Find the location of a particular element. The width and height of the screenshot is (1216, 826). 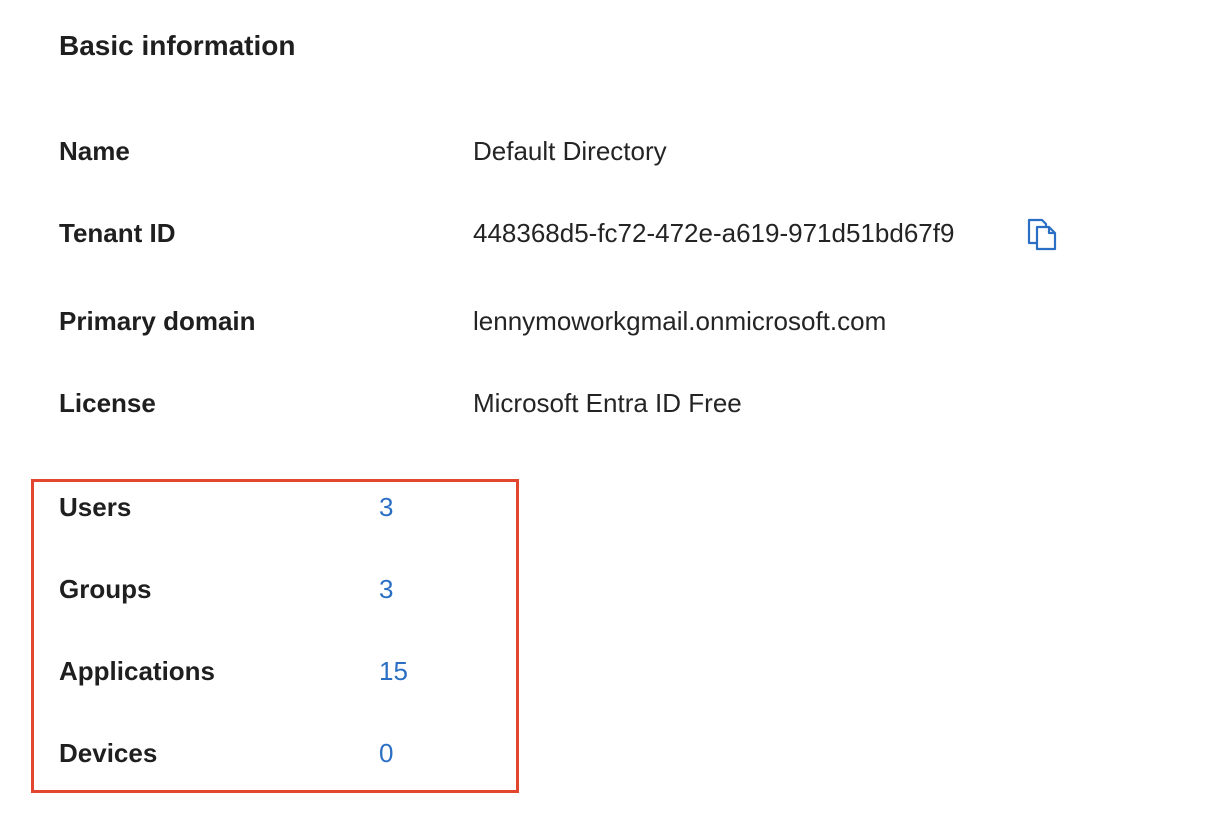

section-title: Basic information is located at coordinates (177, 45).